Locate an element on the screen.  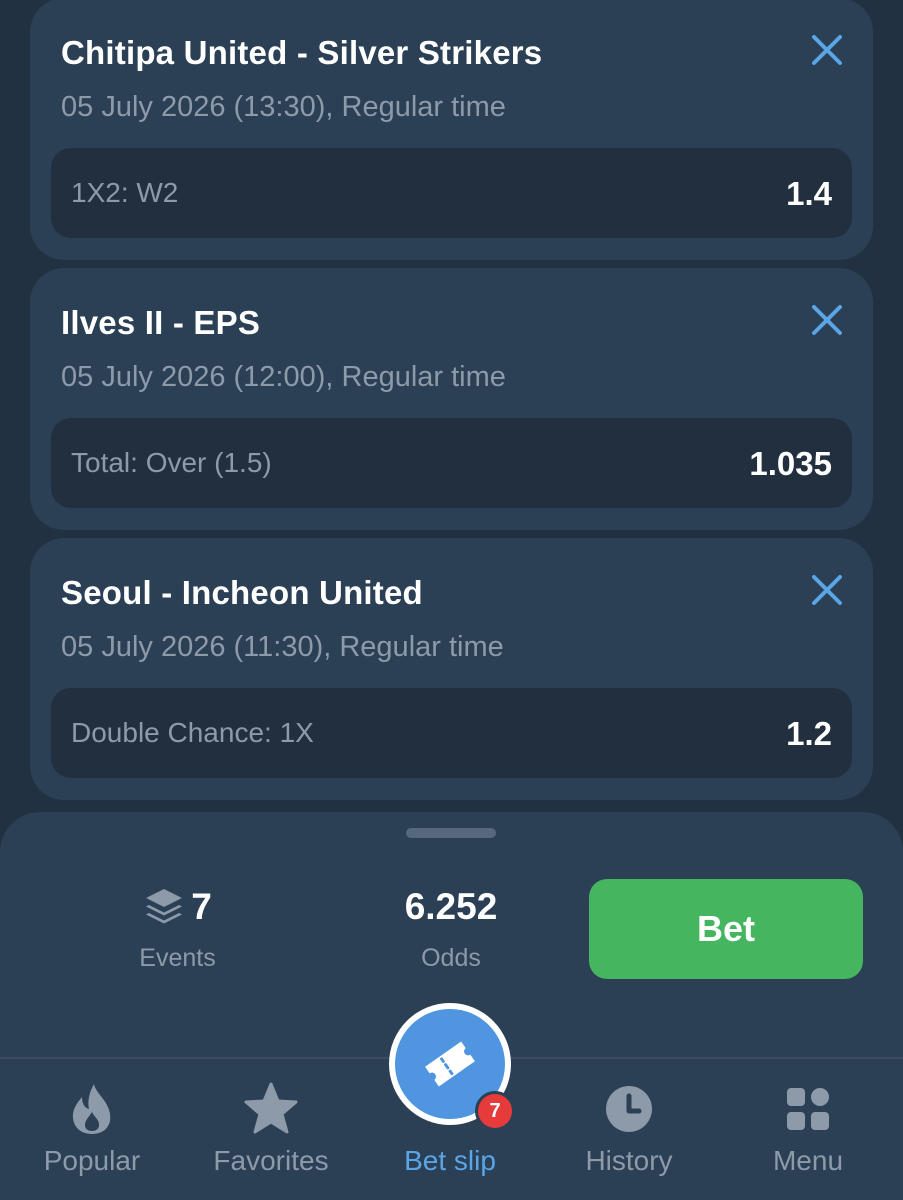
nav-popular: Popular is located at coordinates (92, 1129).